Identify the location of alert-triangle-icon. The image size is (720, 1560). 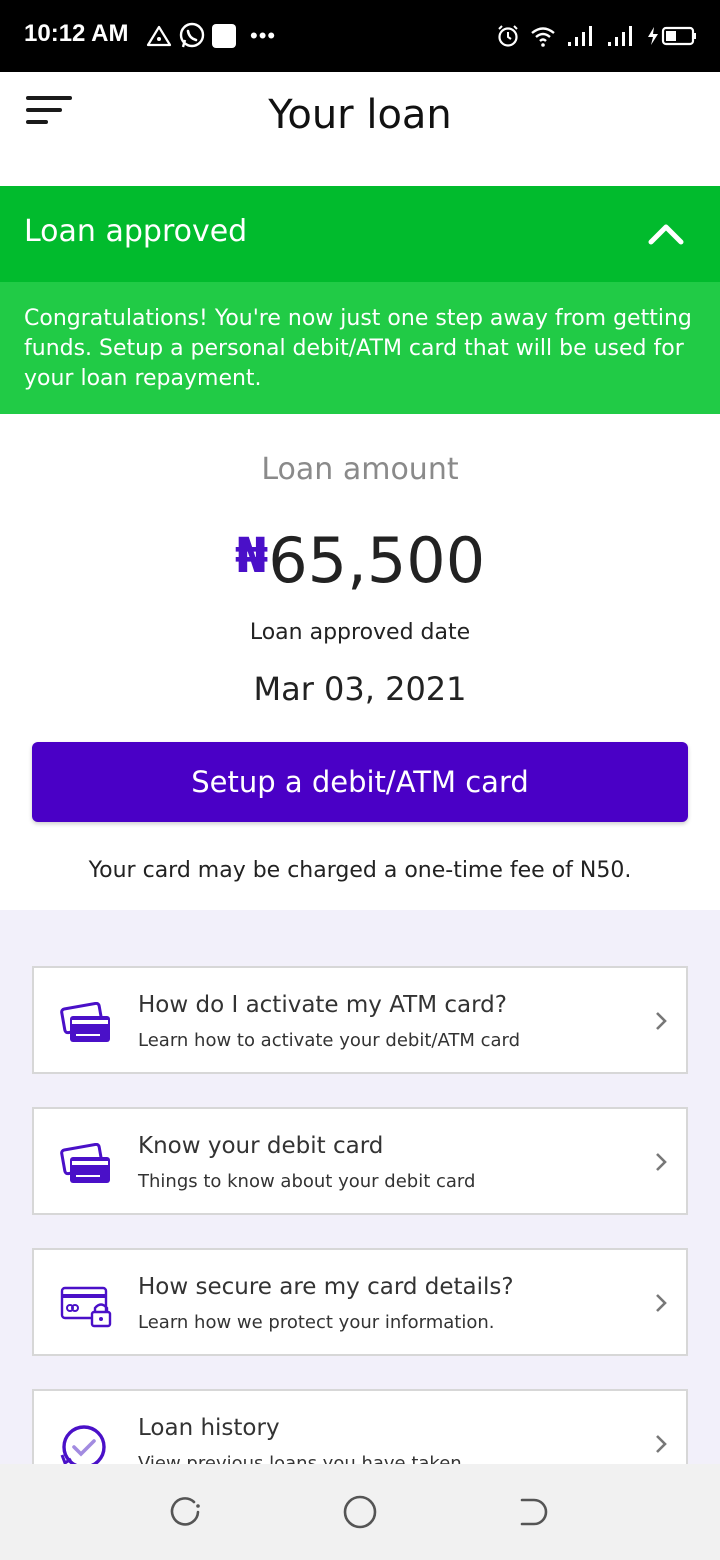
(159, 36).